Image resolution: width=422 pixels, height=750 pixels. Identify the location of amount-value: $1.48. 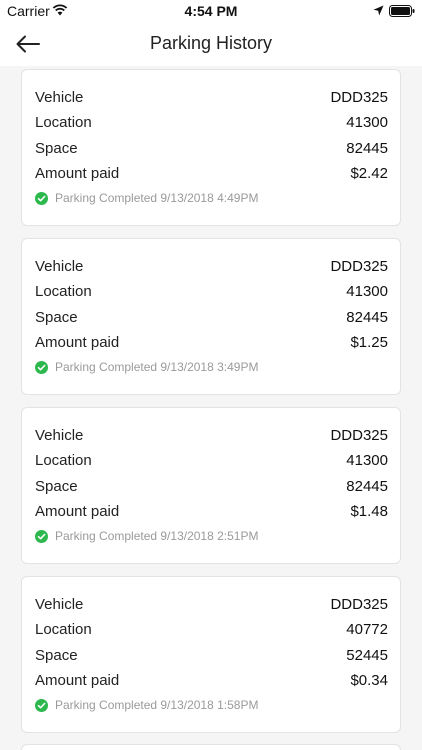
(369, 511).